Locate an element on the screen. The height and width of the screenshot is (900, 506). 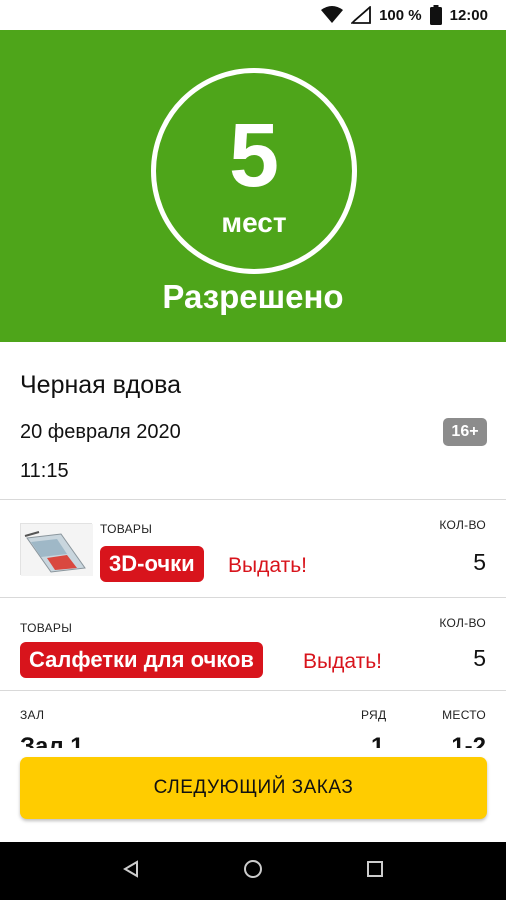
battery-icon is located at coordinates (435, 15).